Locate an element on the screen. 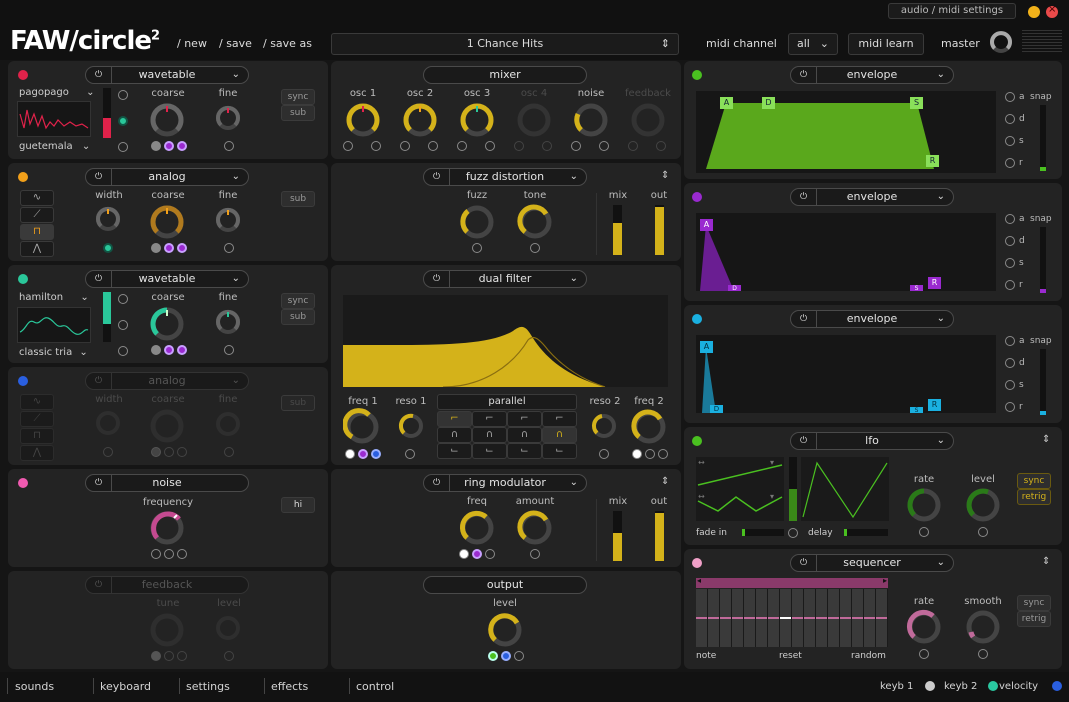 This screenshot has height=702, width=1069. seq-retrig-button: retrig is located at coordinates (1034, 619).